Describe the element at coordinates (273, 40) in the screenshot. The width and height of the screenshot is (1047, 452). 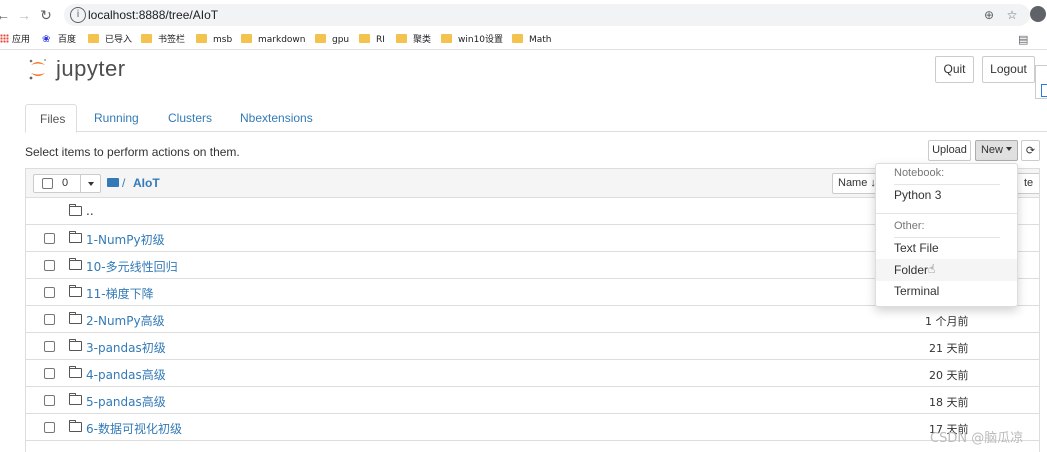
I see `bookmark-markdown: markdown` at that location.